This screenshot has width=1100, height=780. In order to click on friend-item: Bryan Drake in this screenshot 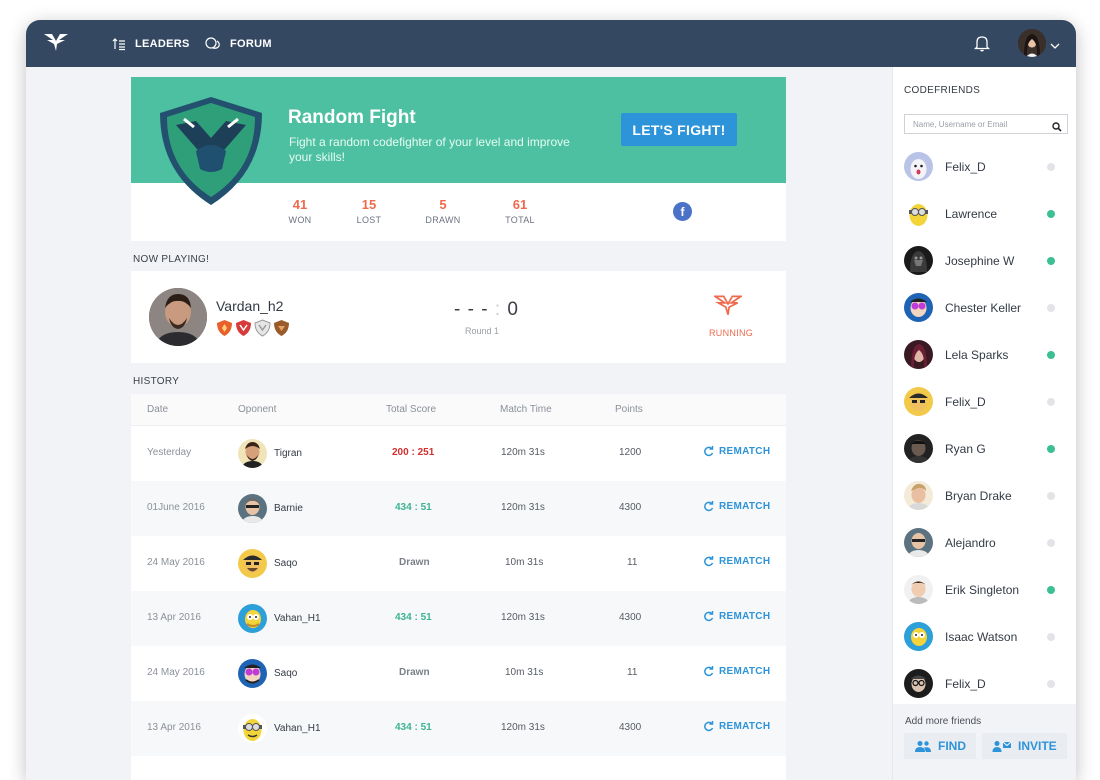, I will do `click(984, 495)`.